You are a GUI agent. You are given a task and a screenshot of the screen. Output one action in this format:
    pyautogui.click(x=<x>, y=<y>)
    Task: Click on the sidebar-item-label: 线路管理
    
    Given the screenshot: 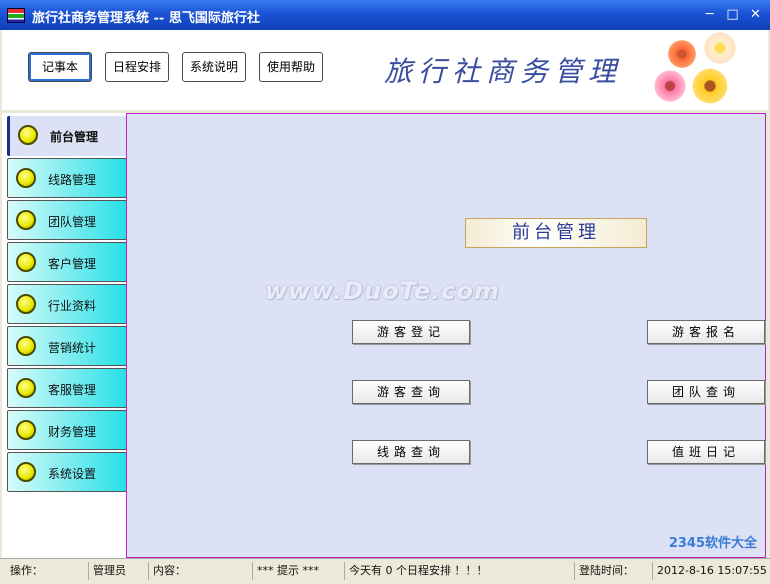 What is the action you would take?
    pyautogui.click(x=72, y=180)
    